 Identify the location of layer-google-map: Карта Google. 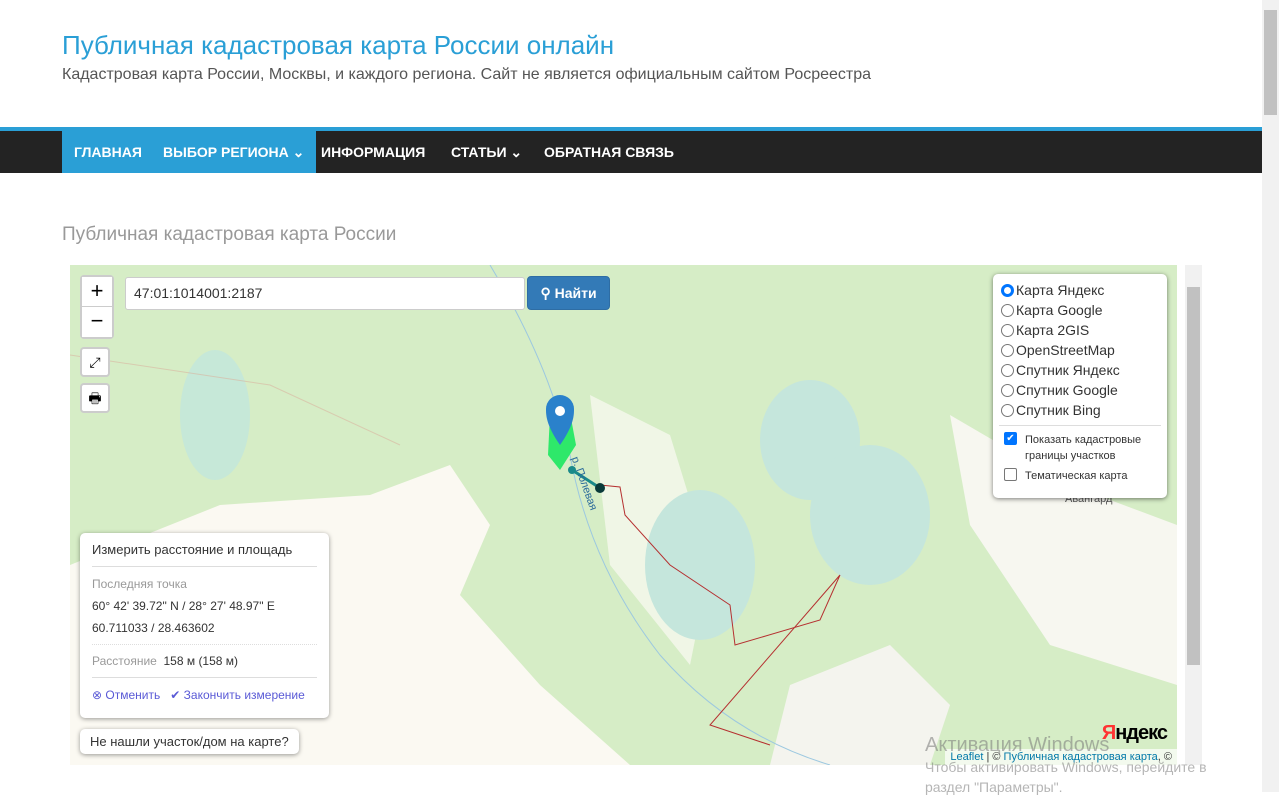
(1080, 310).